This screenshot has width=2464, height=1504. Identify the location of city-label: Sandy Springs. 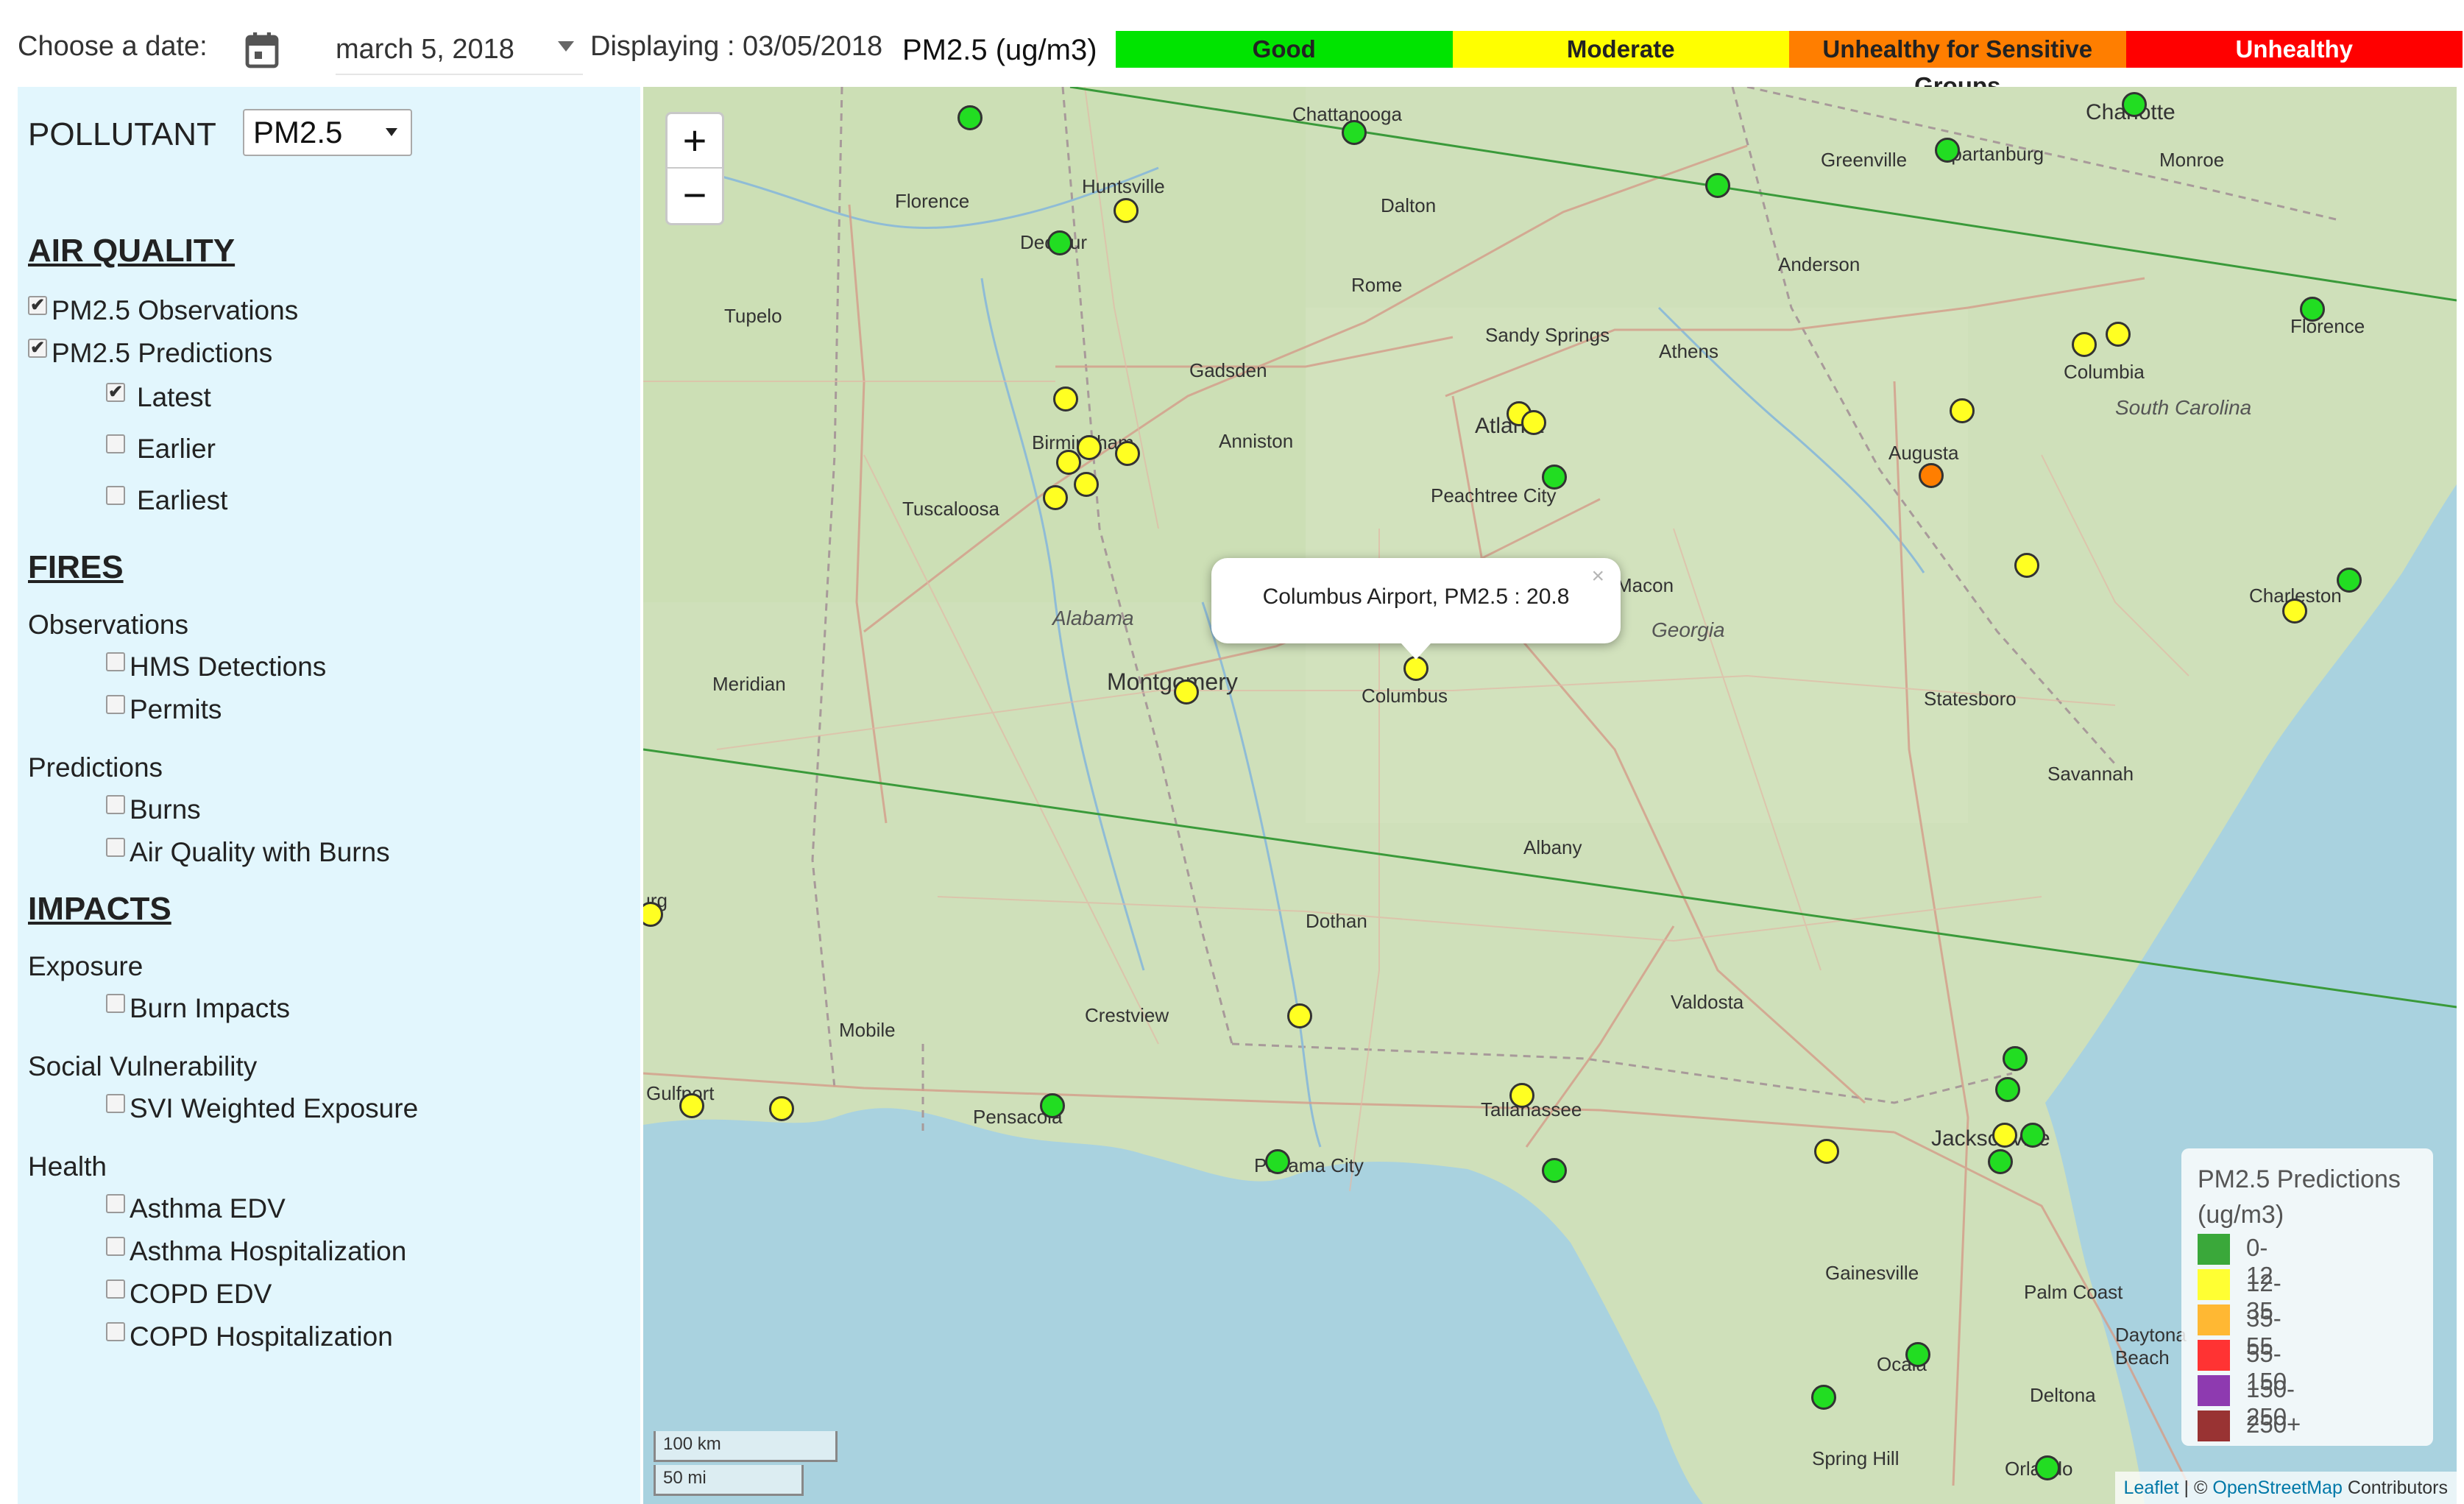
(1547, 335).